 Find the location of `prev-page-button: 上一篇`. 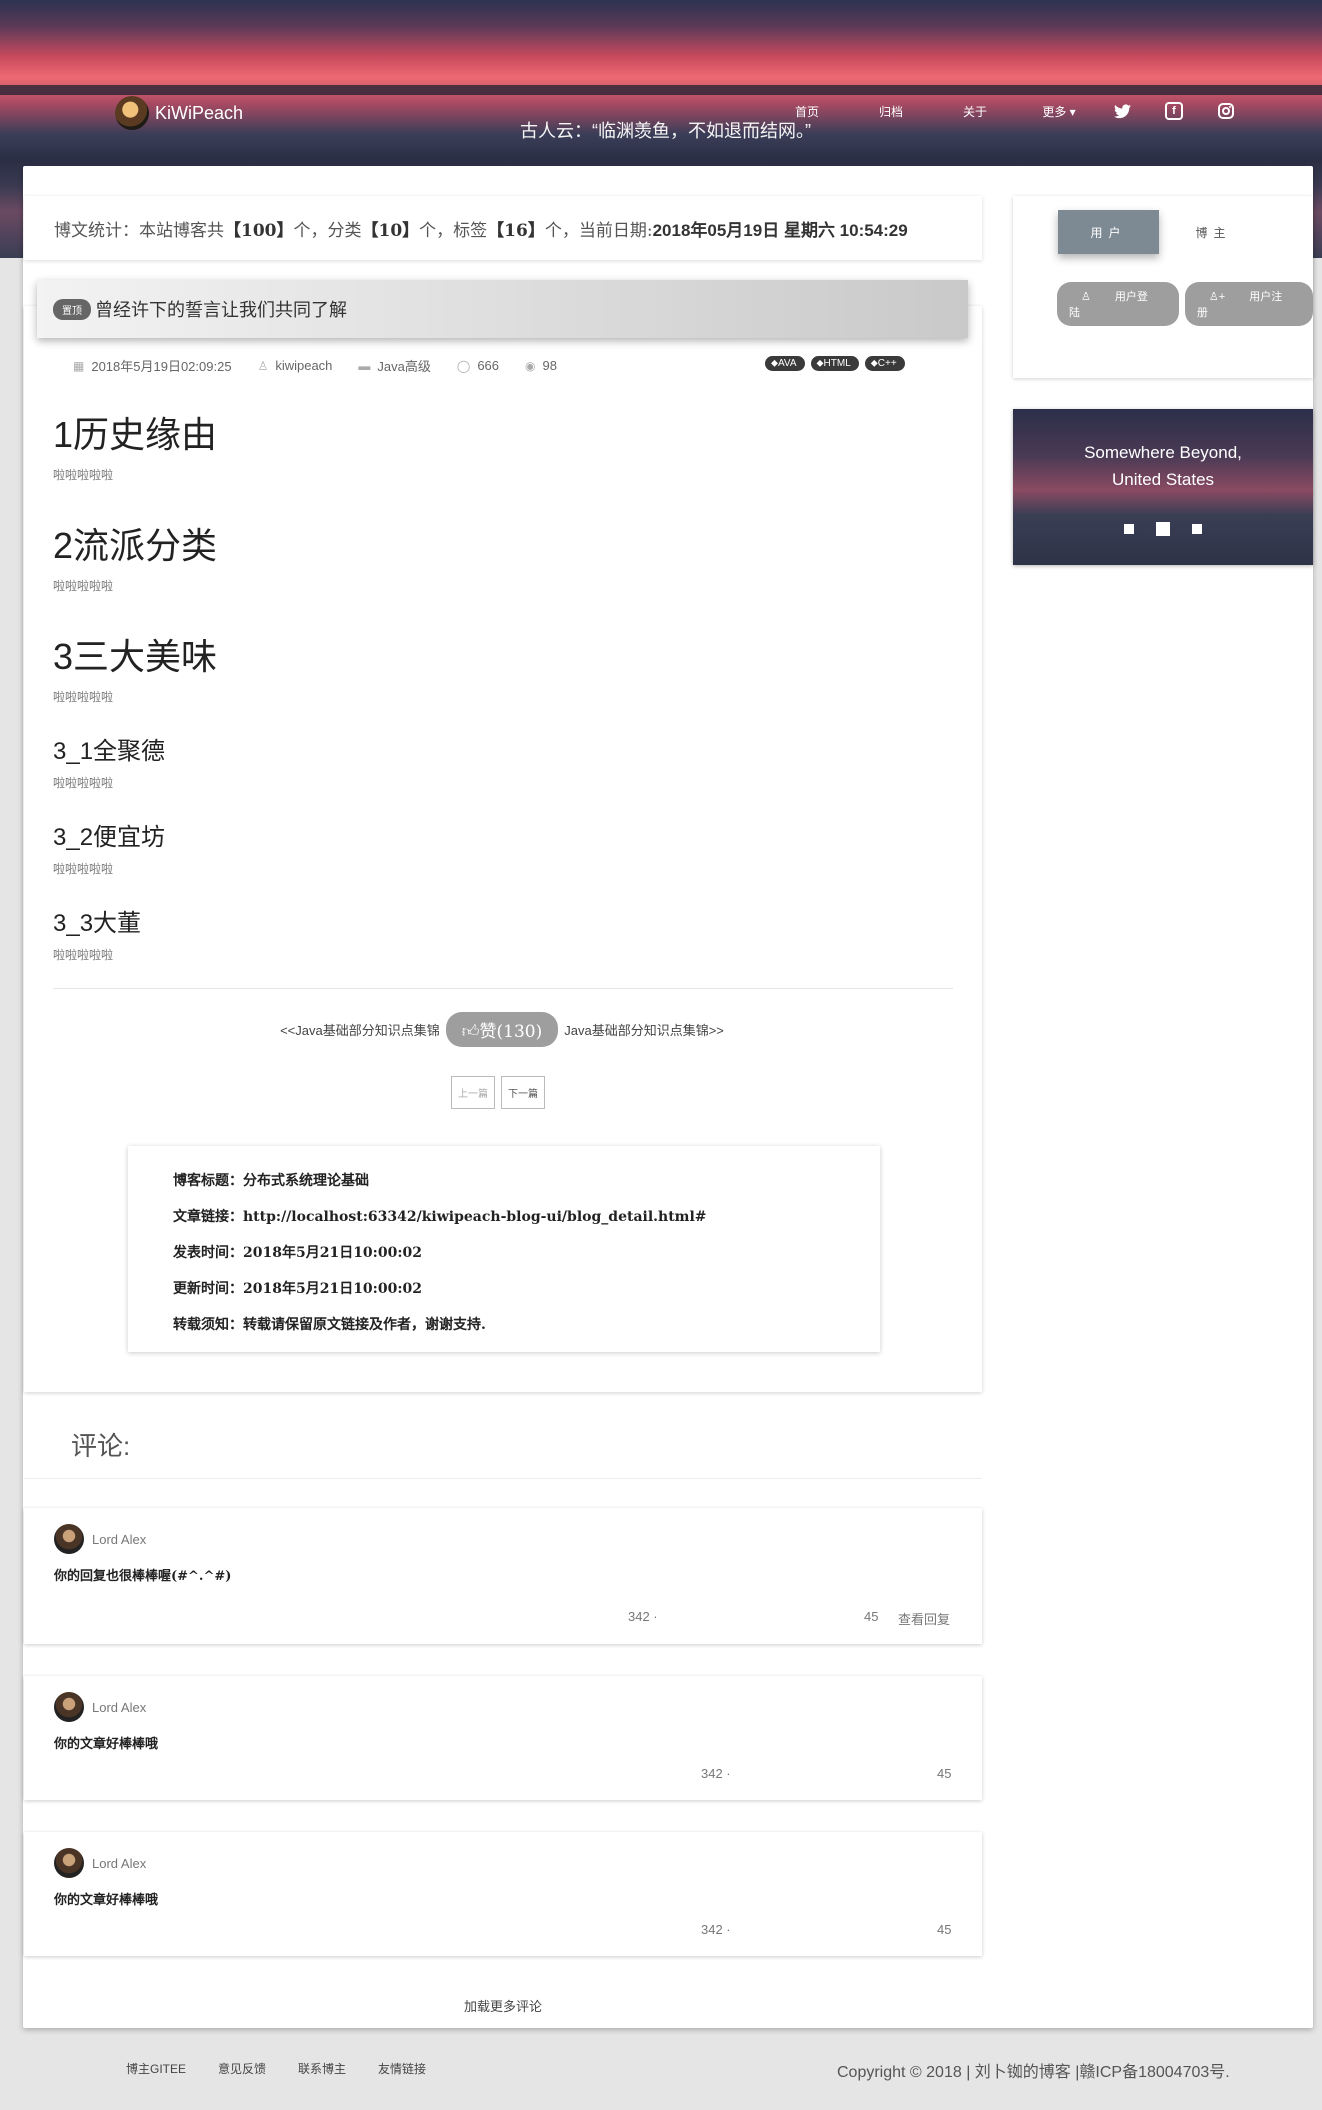

prev-page-button: 上一篇 is located at coordinates (473, 1092).